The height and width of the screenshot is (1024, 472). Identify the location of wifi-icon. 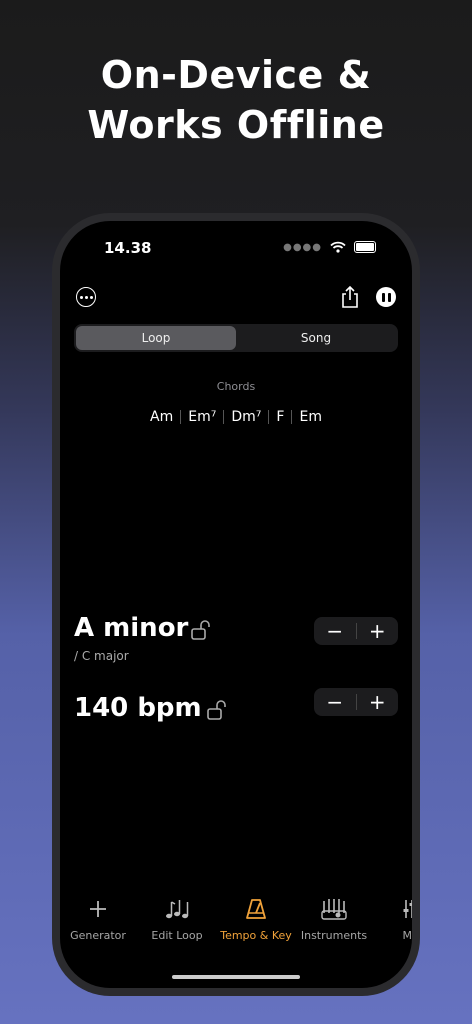
(338, 247).